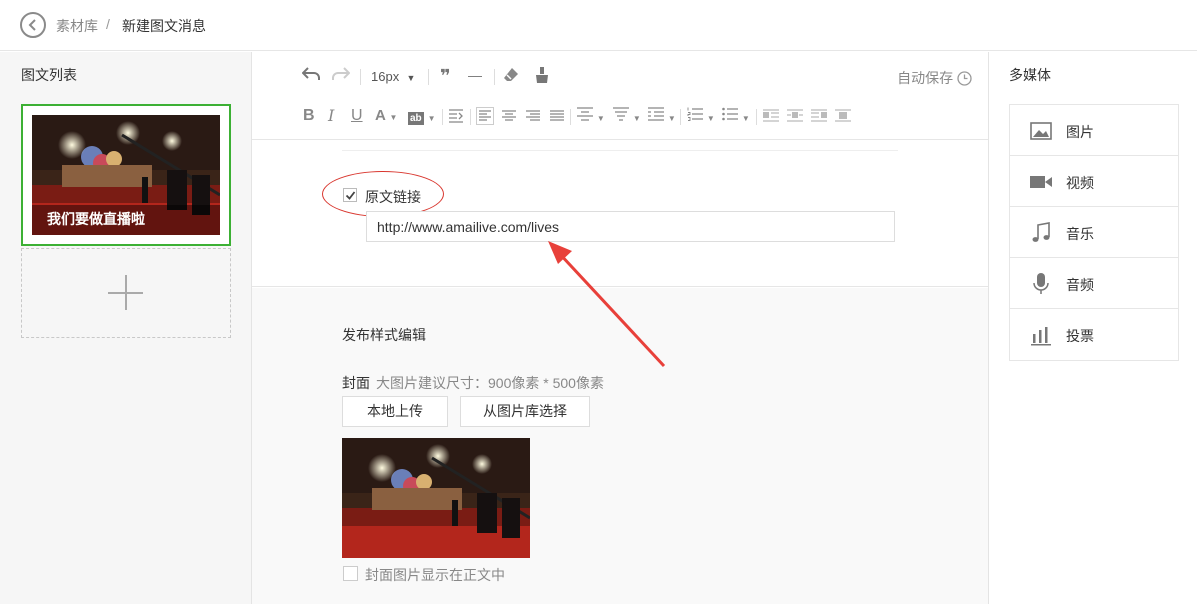 This screenshot has width=1197, height=604. What do you see at coordinates (393, 197) in the screenshot?
I see `original-link-label: 原文链接` at bounding box center [393, 197].